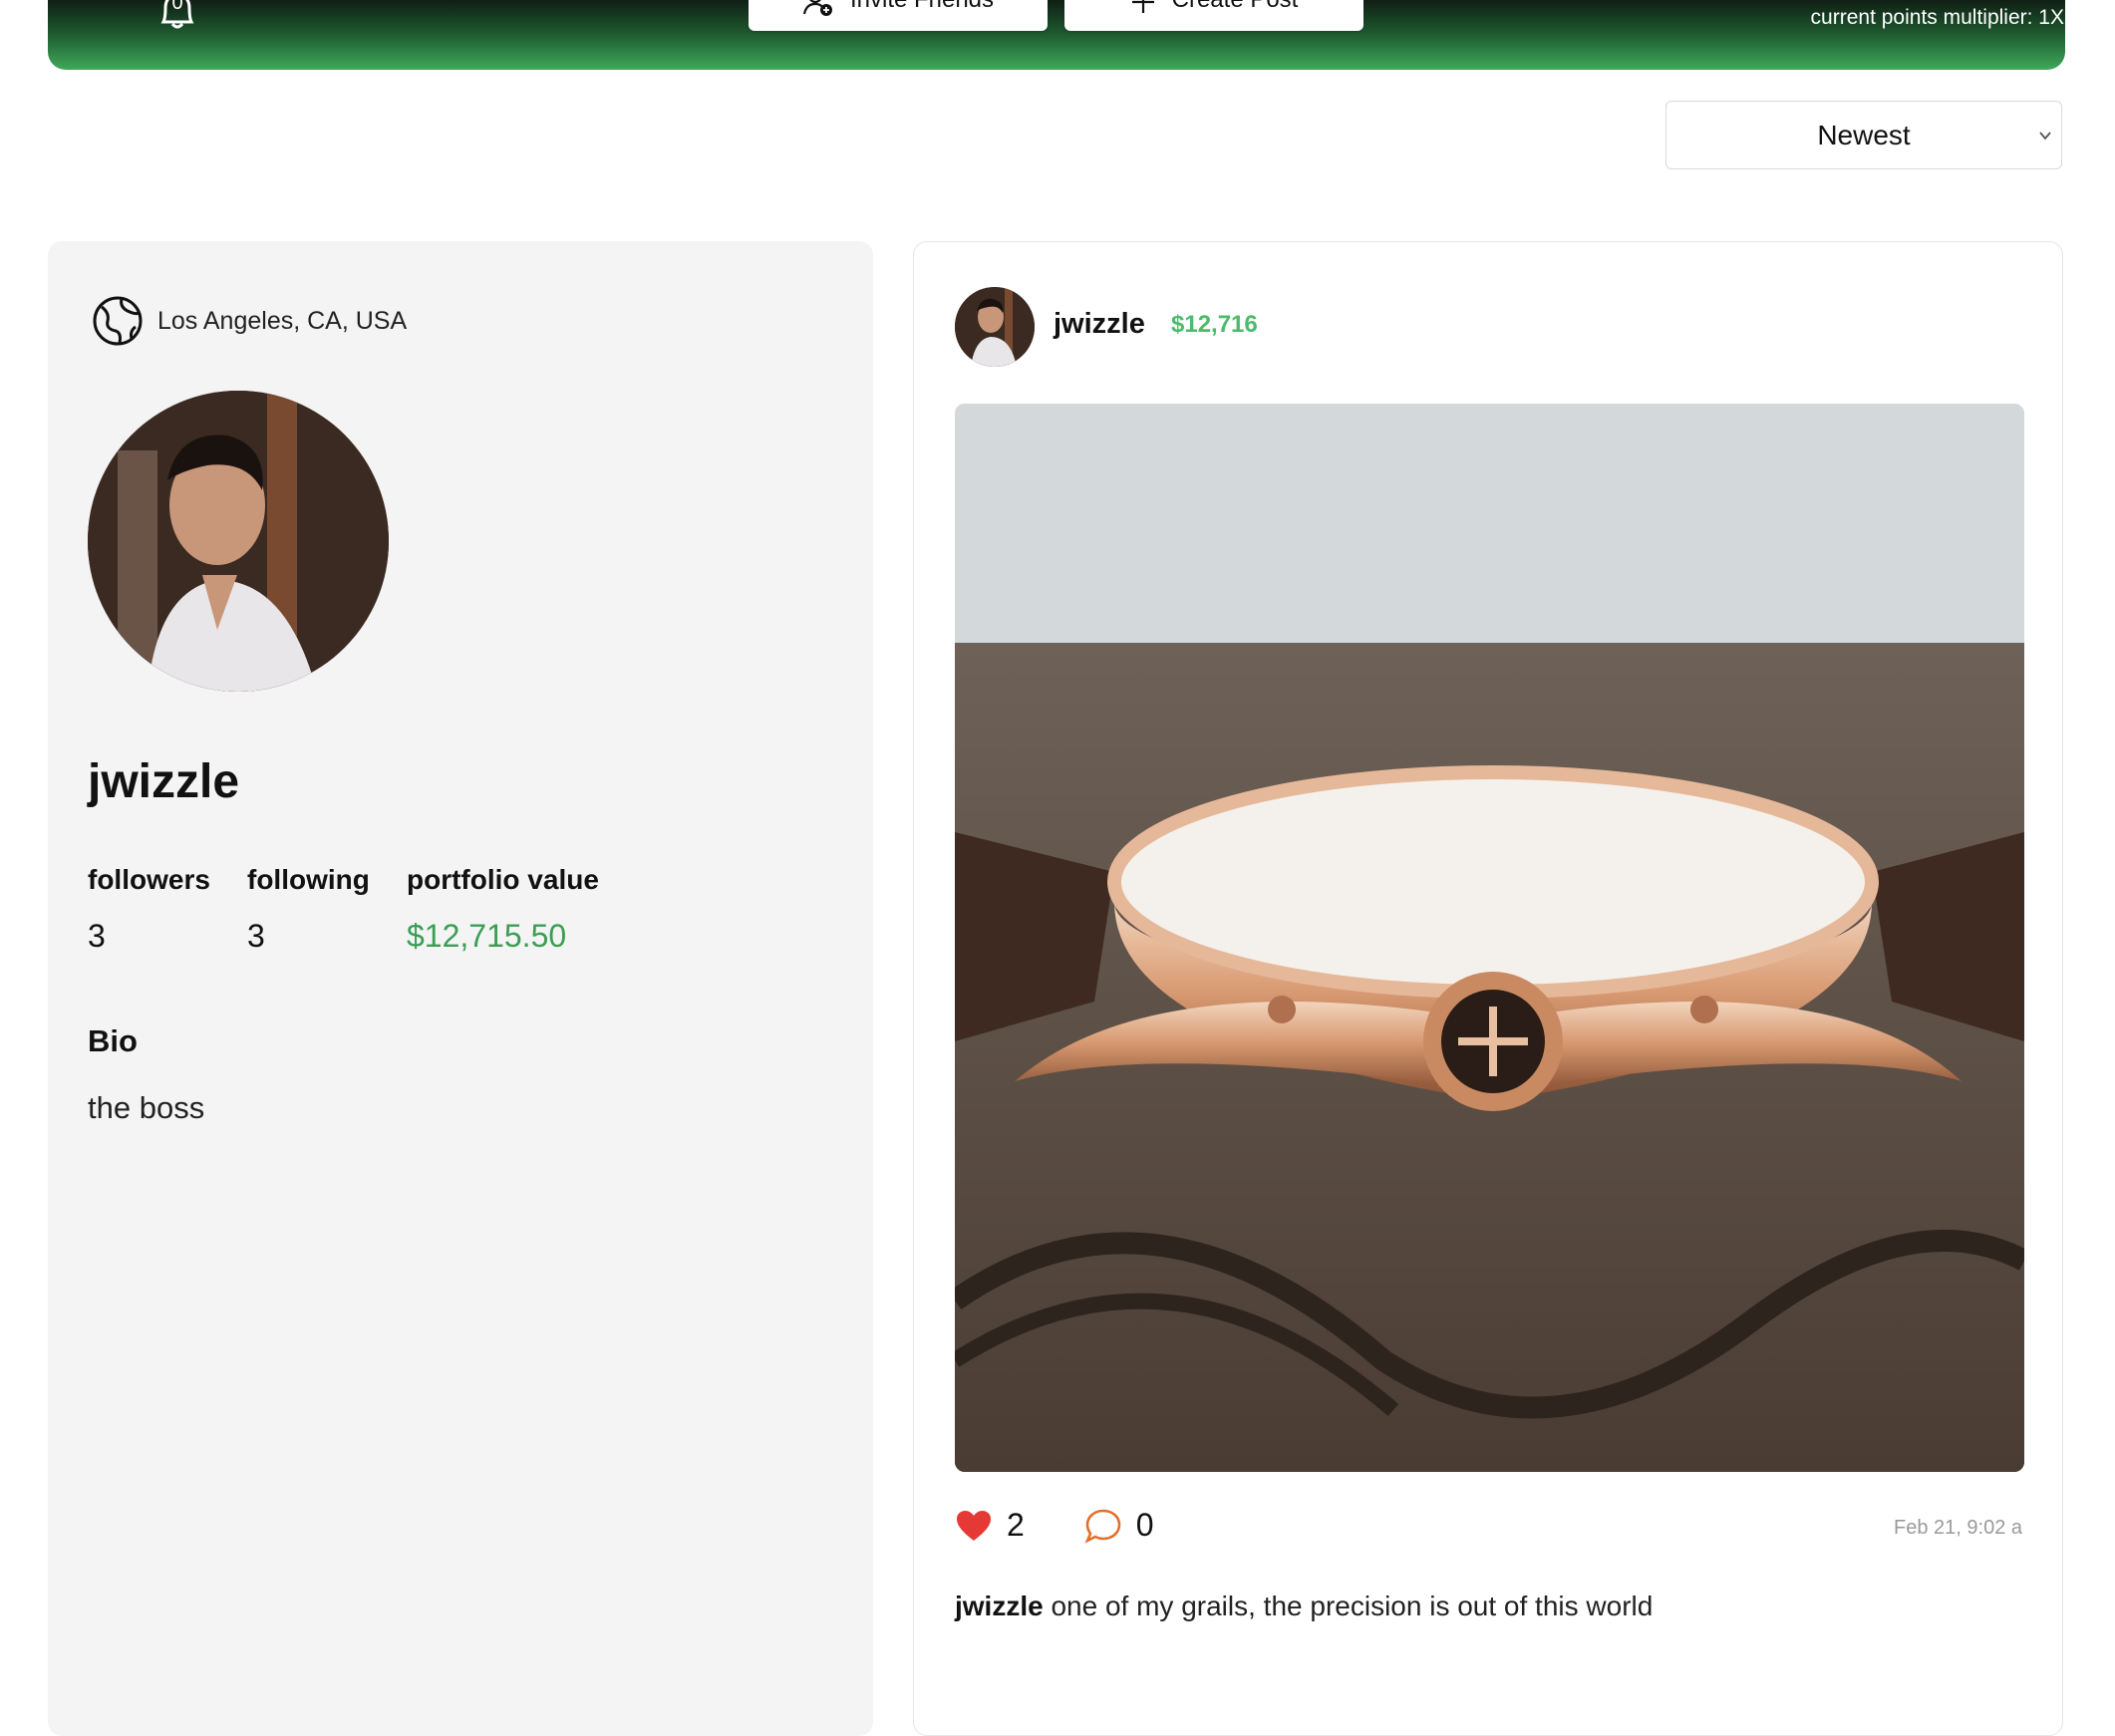 The height and width of the screenshot is (1736, 2115). Describe the element at coordinates (118, 321) in the screenshot. I see `globe-icon` at that location.